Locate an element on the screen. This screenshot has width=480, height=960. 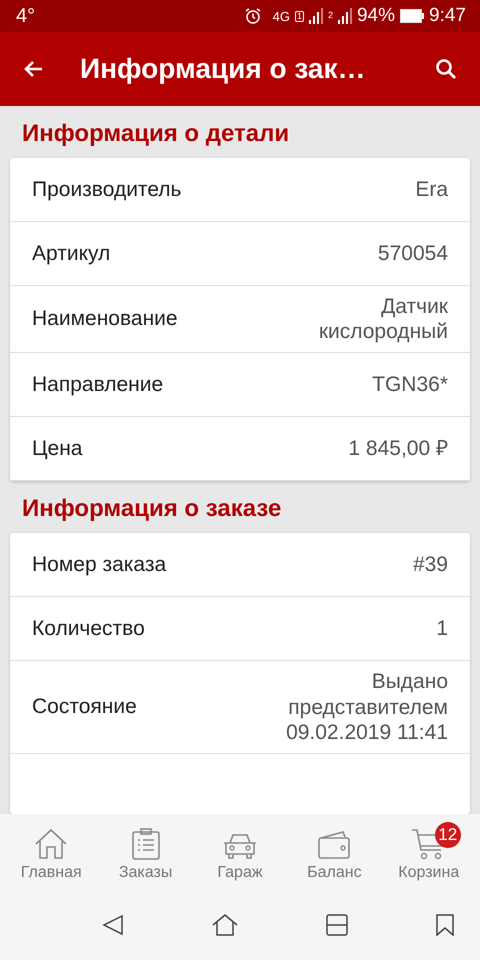
field-value: #39 is located at coordinates (430, 565).